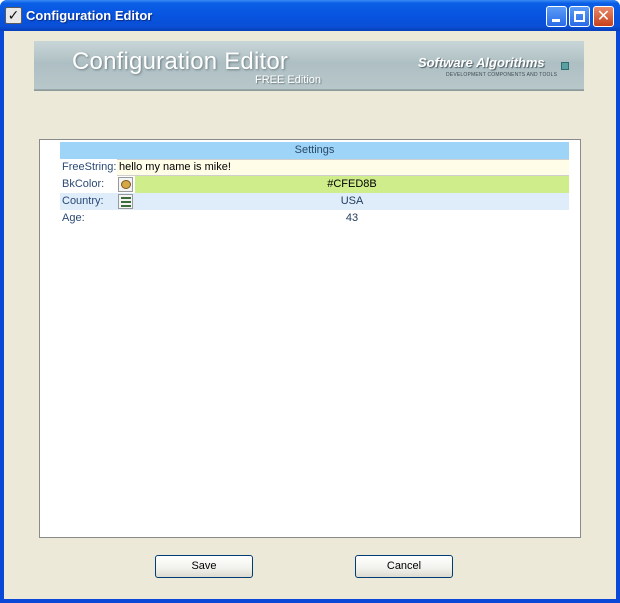  I want to click on property-value: USA, so click(352, 201).